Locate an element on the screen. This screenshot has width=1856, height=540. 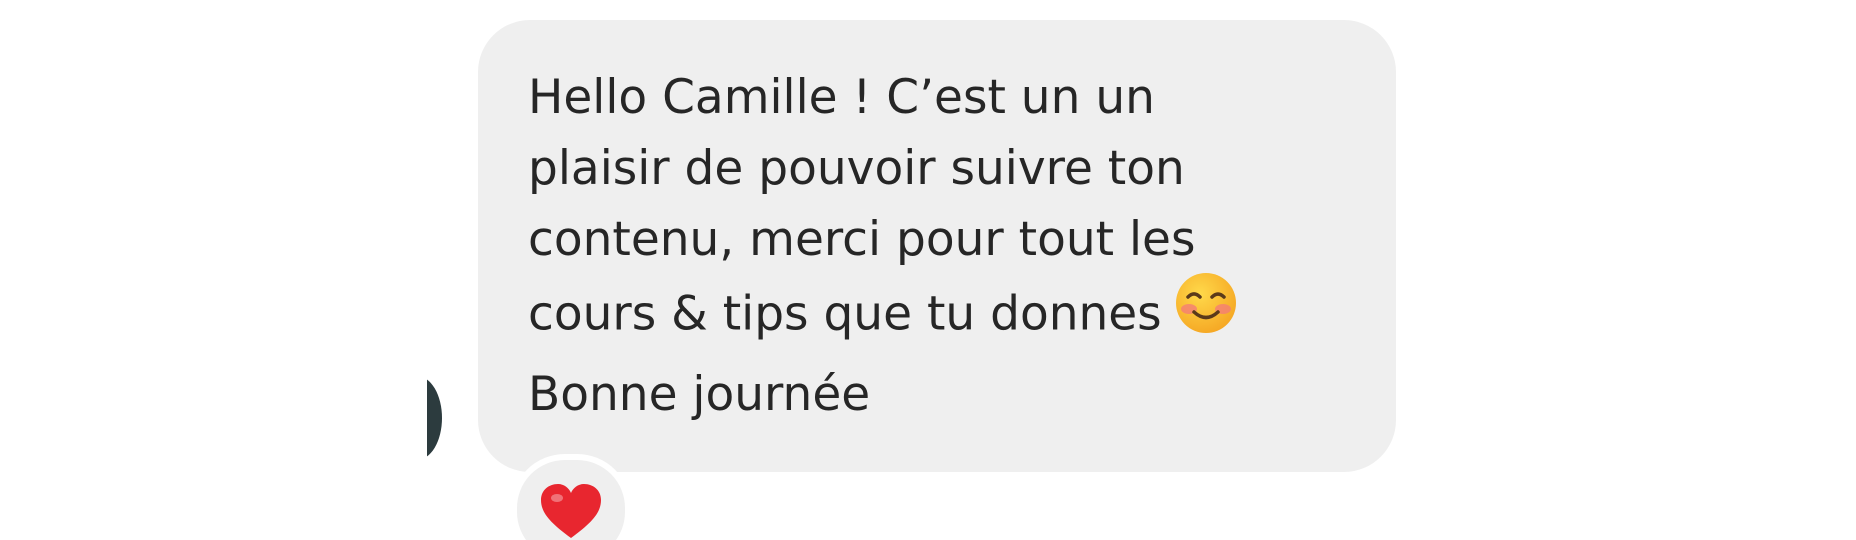
smiling-face-with-blush-icon is located at coordinates (1206, 313).